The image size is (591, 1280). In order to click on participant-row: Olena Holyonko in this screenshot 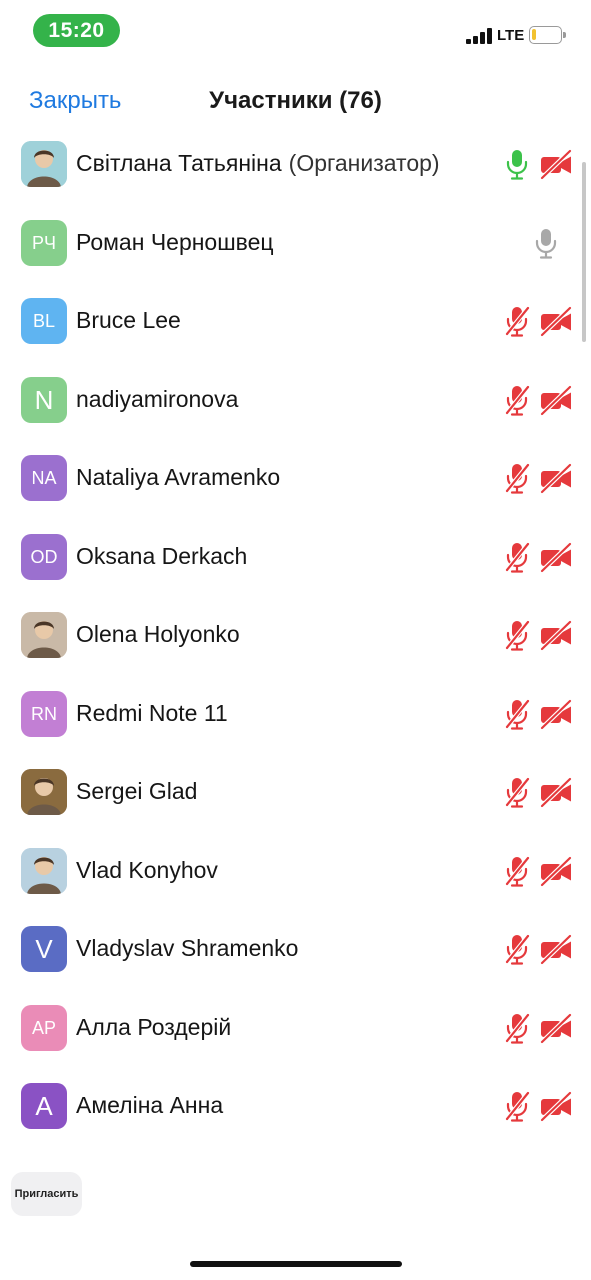, I will do `click(295, 635)`.